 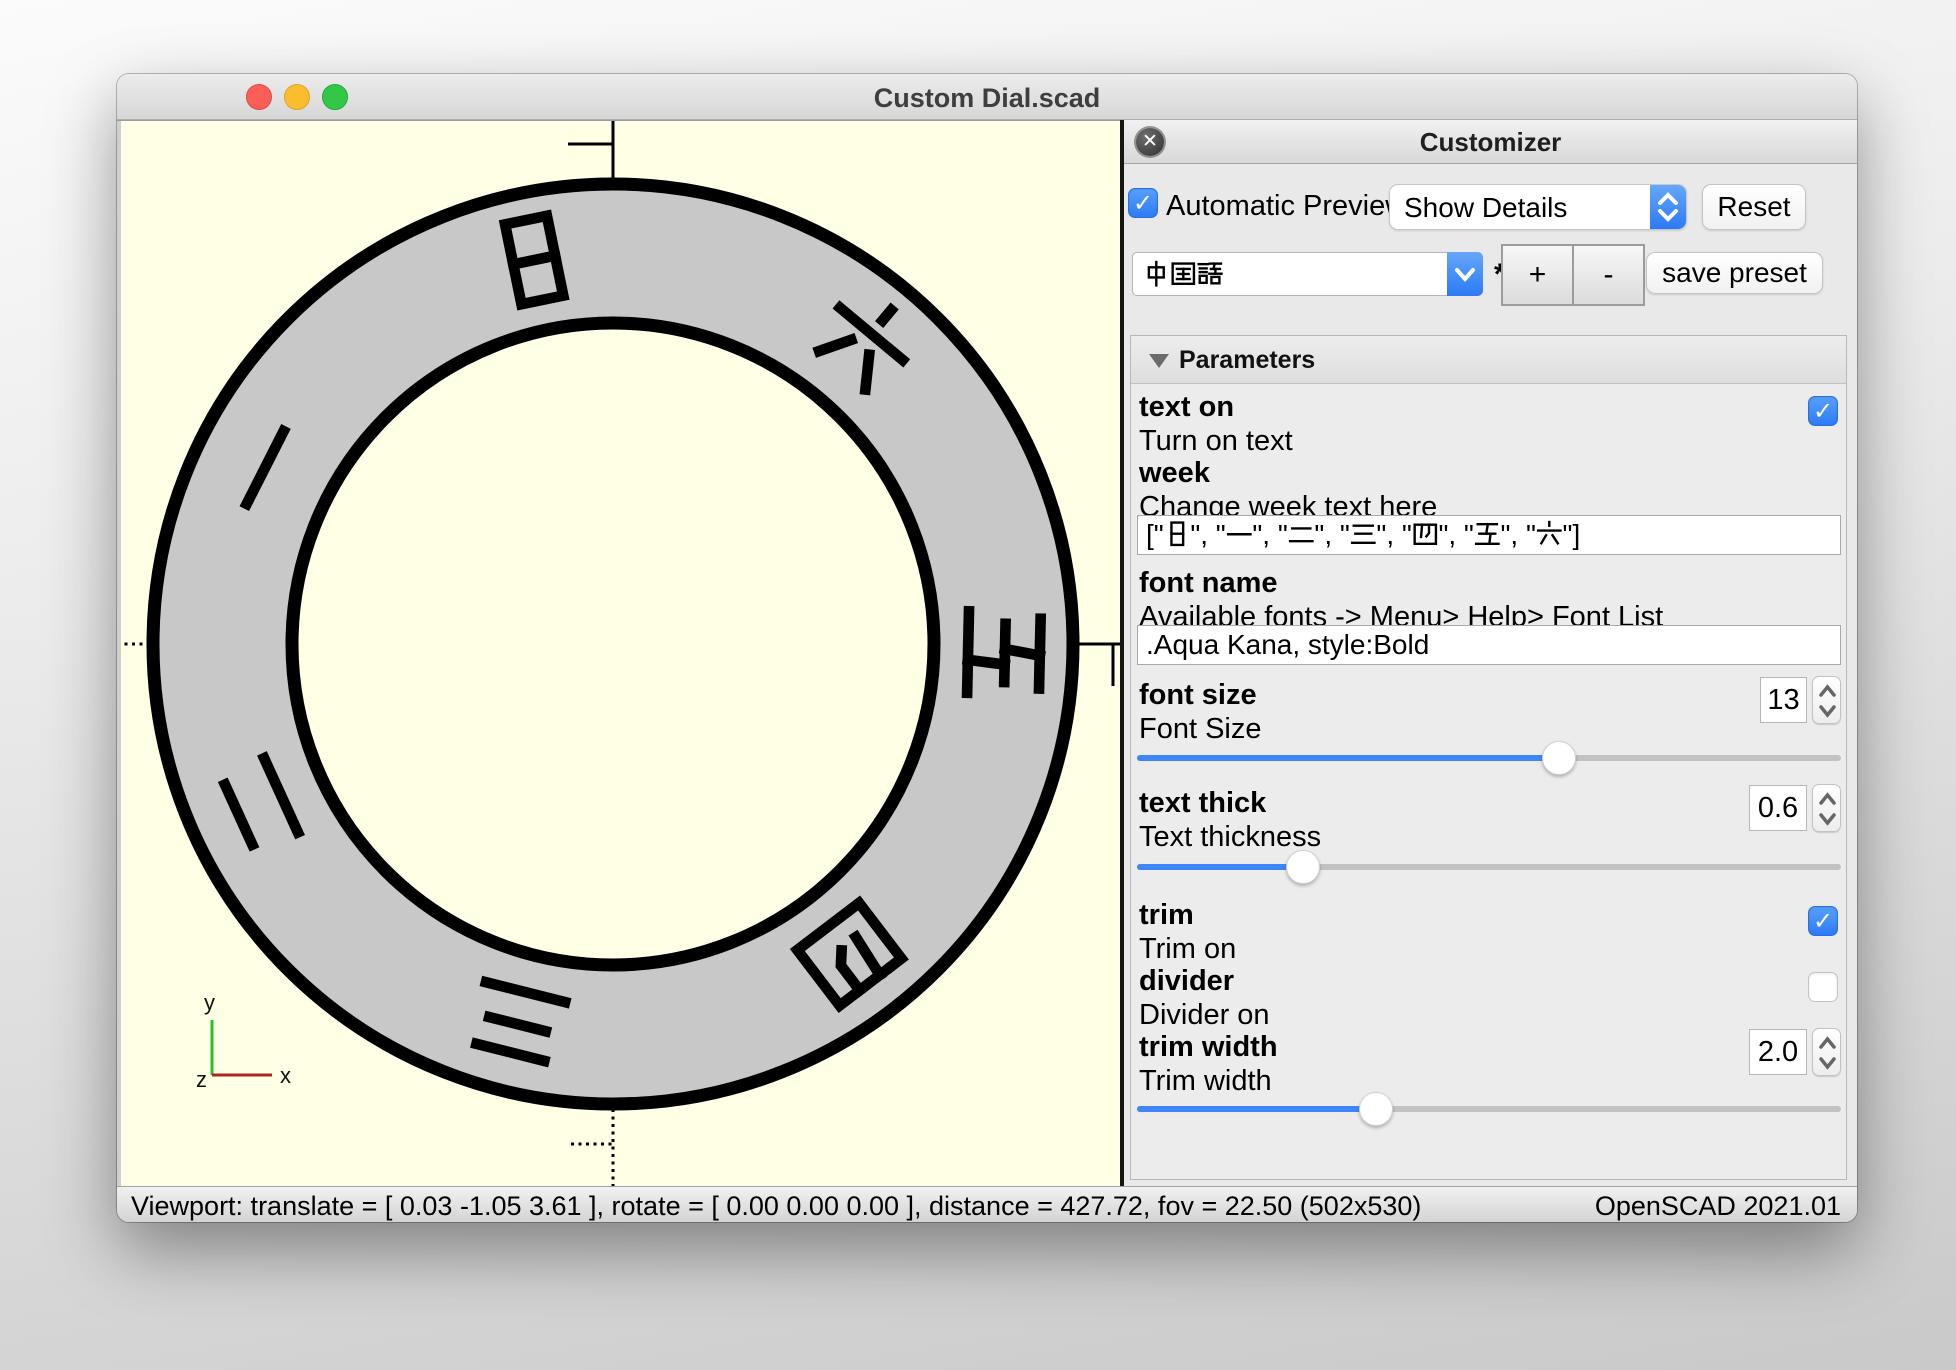 What do you see at coordinates (1488, 360) in the screenshot?
I see `parameters-section-header: Parameters` at bounding box center [1488, 360].